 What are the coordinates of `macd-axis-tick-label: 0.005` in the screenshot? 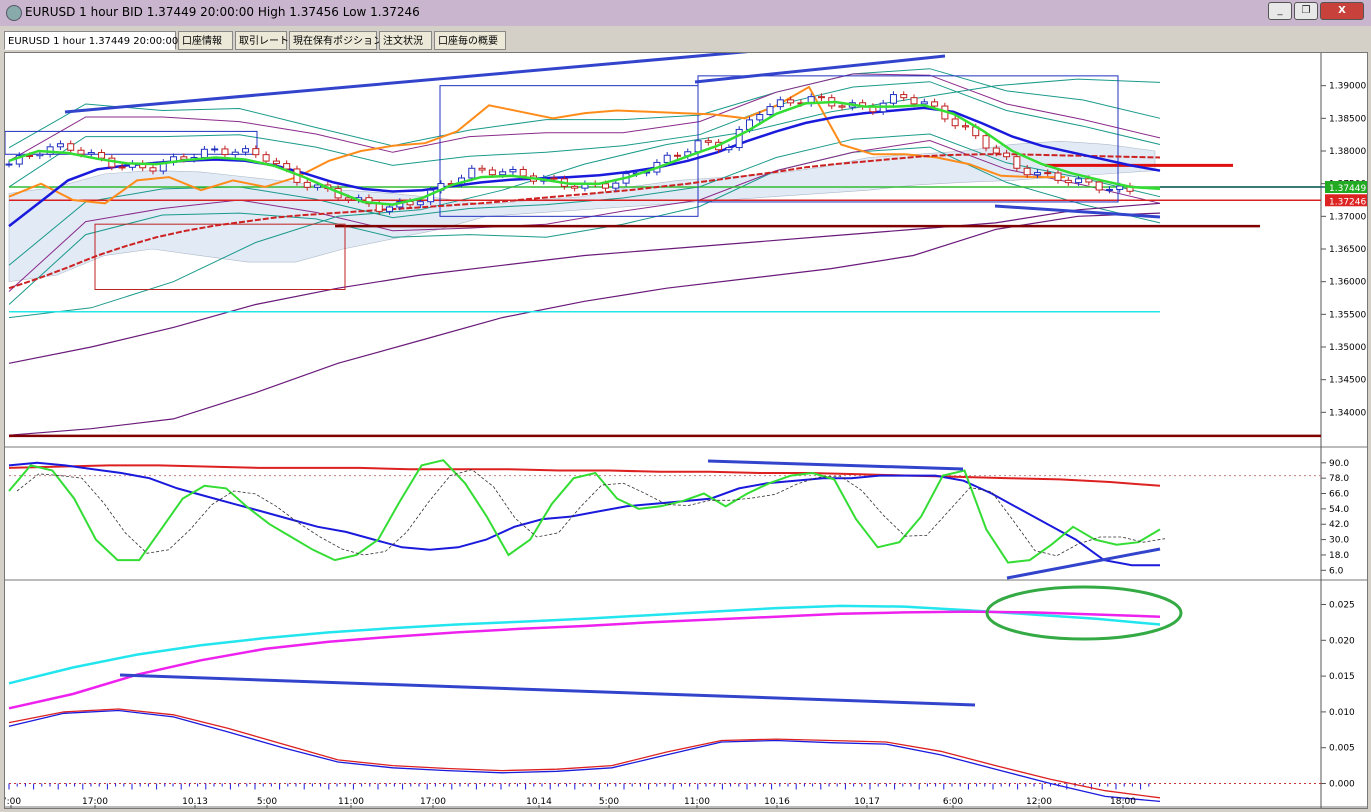 It's located at (1342, 749).